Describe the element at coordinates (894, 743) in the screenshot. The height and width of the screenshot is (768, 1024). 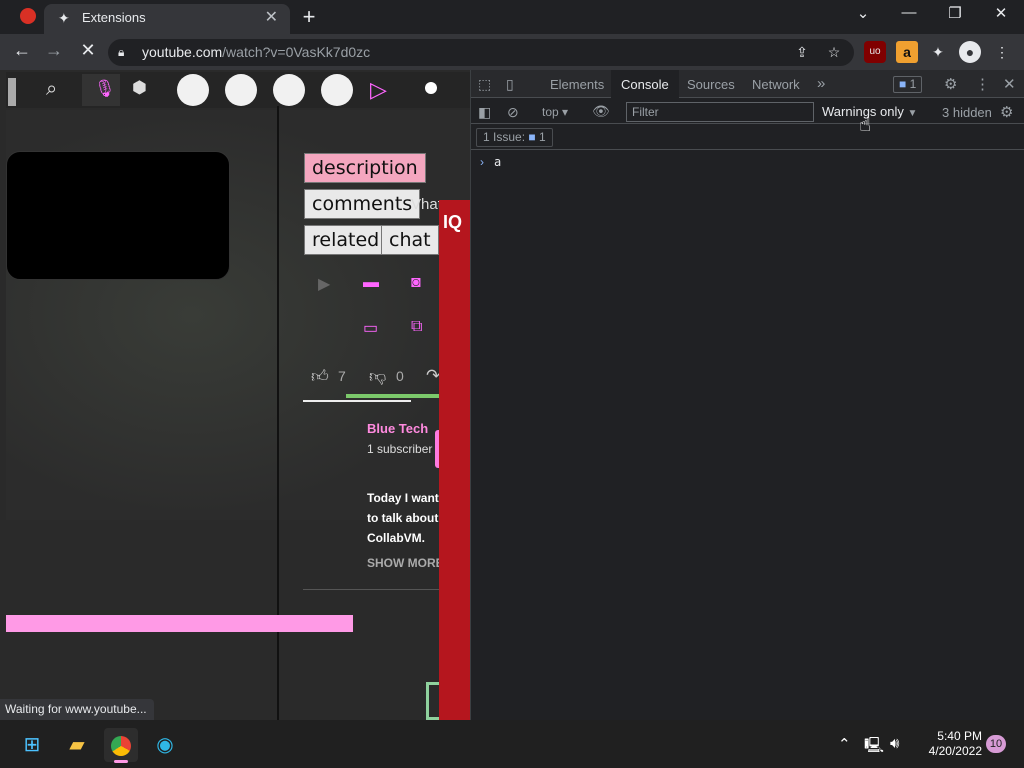
I see `volume-icon: 🔊︎` at that location.